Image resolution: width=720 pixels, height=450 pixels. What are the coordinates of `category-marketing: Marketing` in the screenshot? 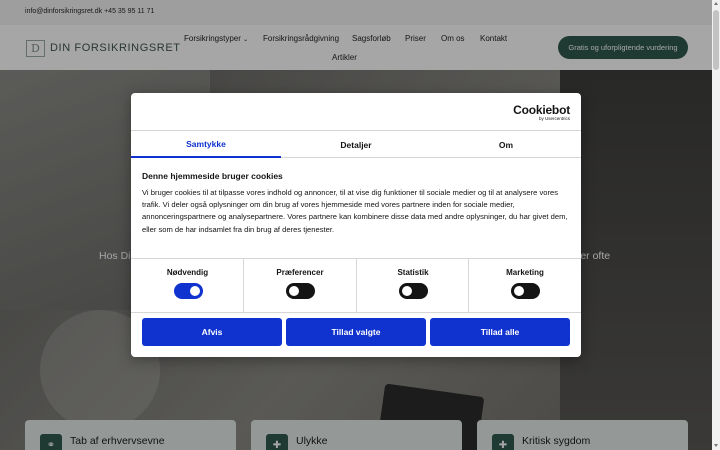 It's located at (524, 286).